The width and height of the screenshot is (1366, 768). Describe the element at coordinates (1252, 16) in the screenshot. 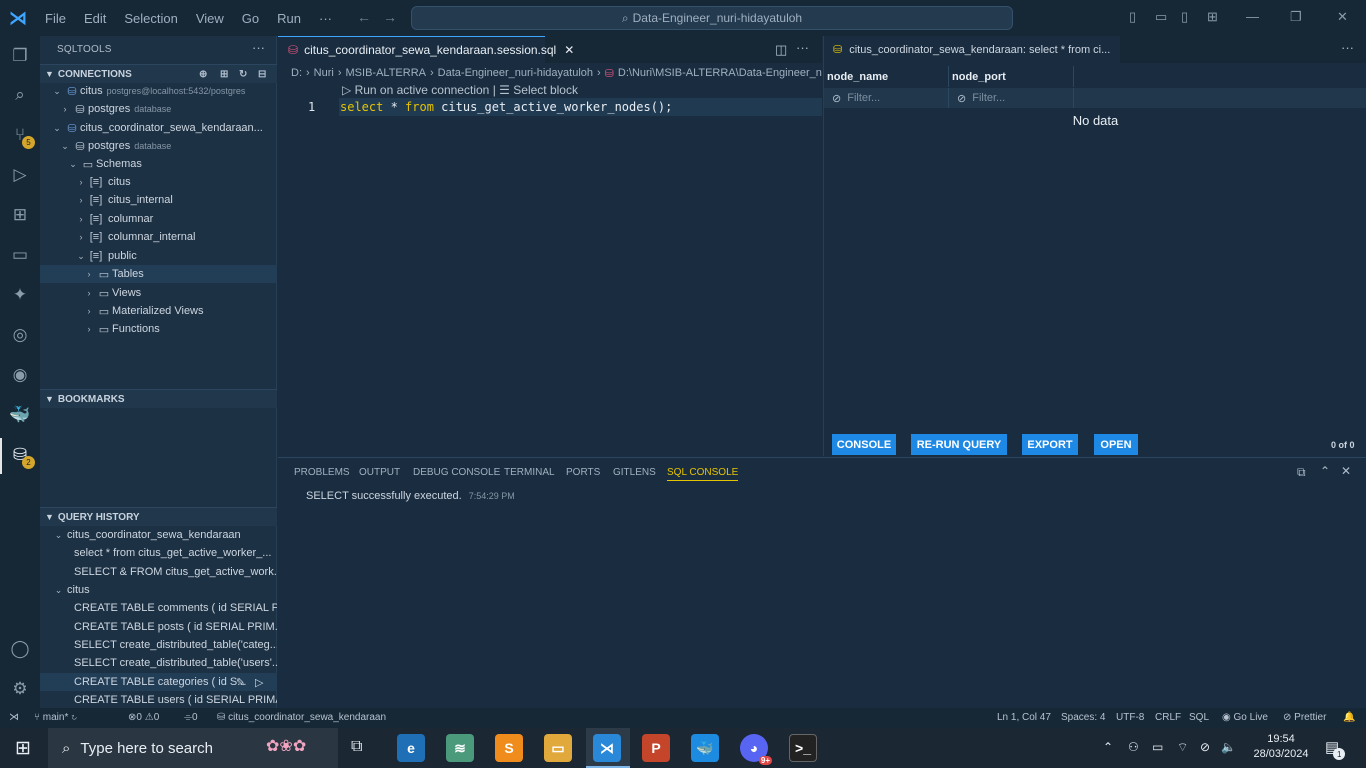

I see `minimize-icon: —` at that location.